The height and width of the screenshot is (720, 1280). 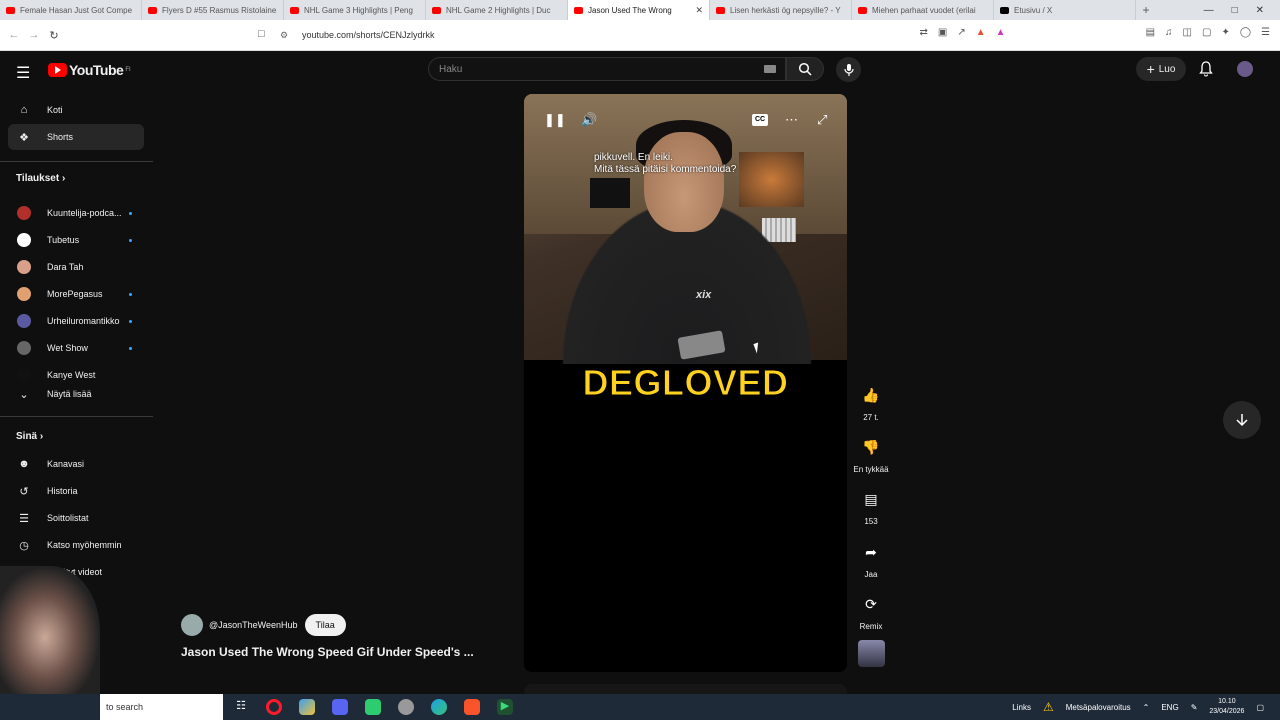 I want to click on shirt-logo: xix, so click(x=704, y=295).